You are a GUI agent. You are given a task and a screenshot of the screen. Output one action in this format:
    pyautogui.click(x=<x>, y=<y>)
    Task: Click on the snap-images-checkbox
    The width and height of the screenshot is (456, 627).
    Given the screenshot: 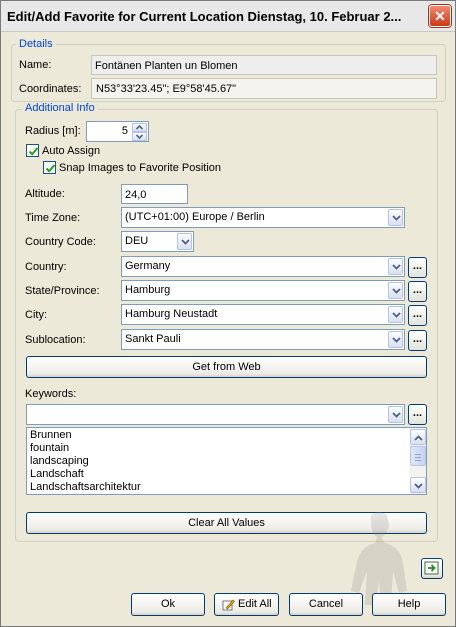 What is the action you would take?
    pyautogui.click(x=49, y=167)
    